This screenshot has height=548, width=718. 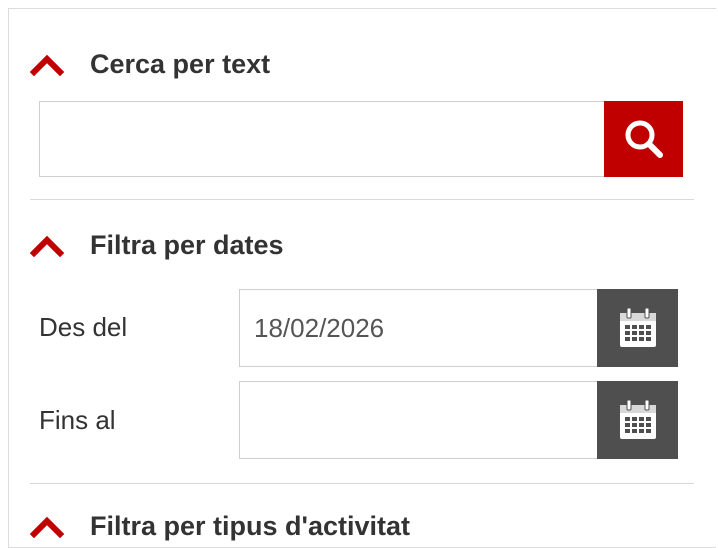 I want to click on text-search-section-toggle: Cerca per text, so click(x=150, y=64).